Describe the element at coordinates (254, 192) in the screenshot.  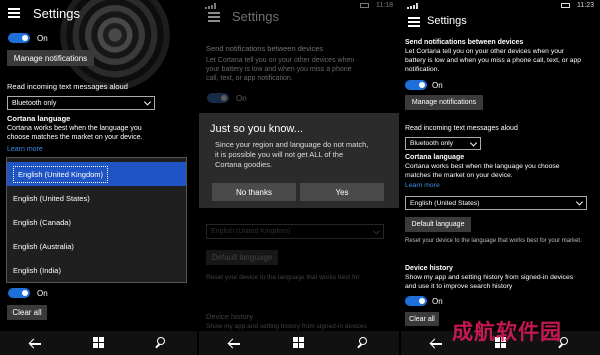
I see `no-thanks-button: No thanks` at that location.